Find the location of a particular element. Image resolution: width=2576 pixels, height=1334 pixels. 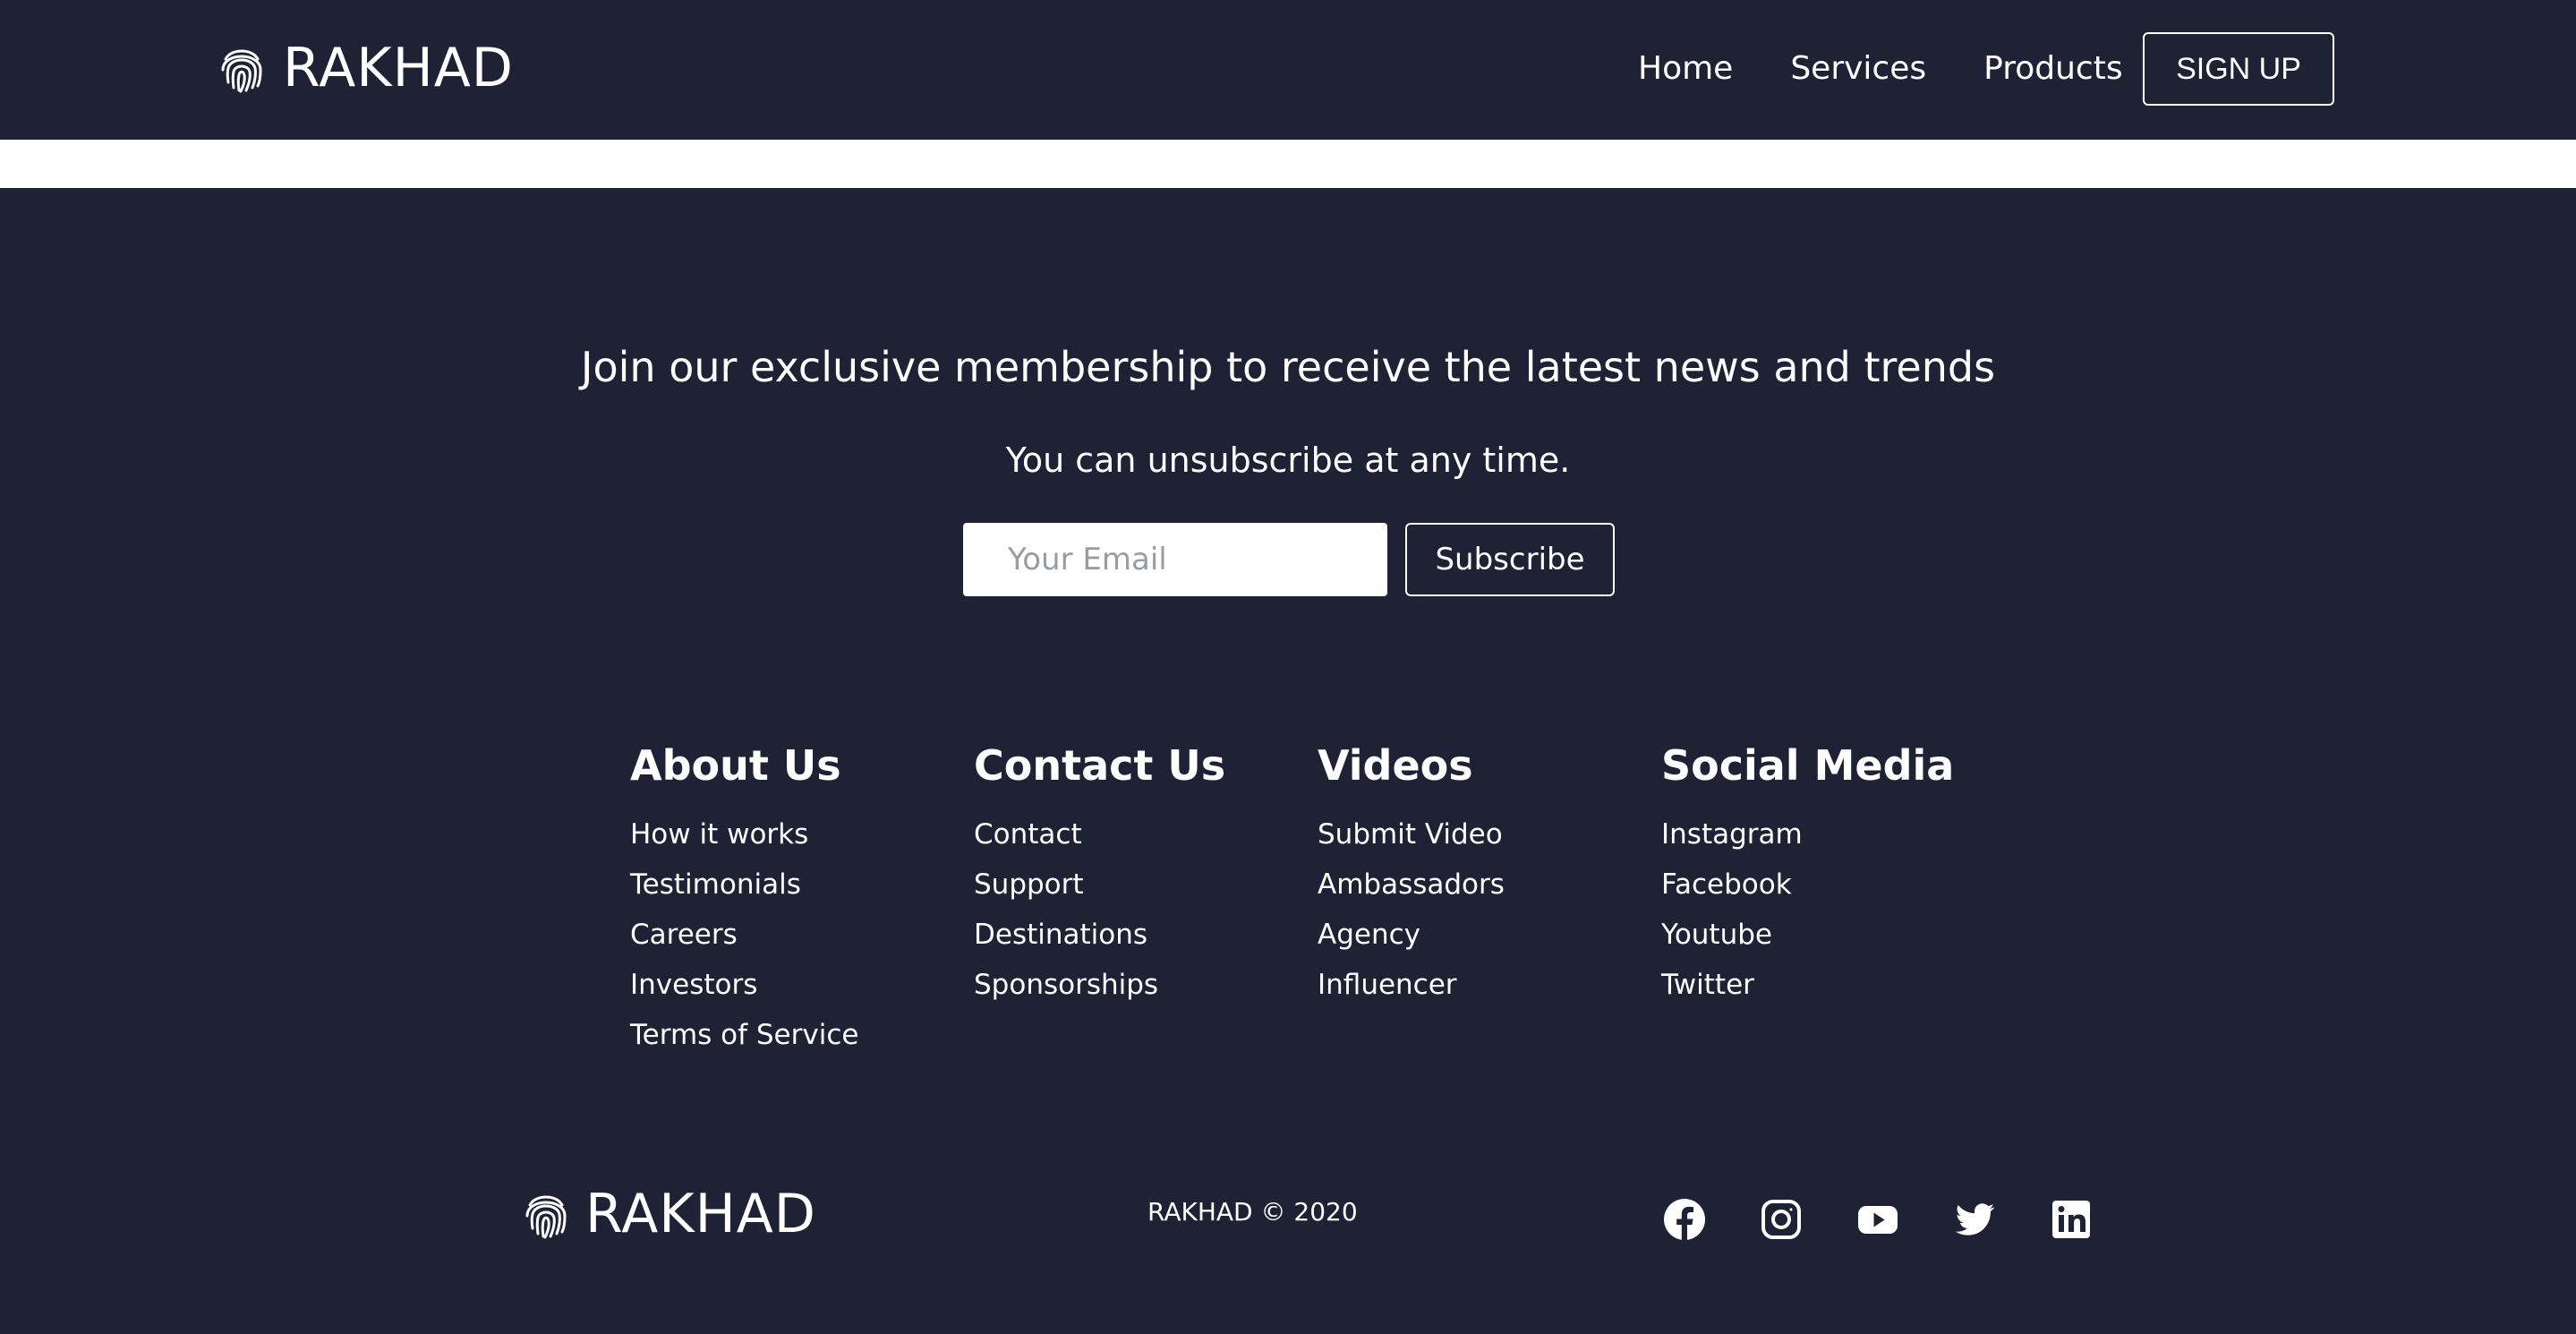

footer-link: Submit Video is located at coordinates (1411, 834).